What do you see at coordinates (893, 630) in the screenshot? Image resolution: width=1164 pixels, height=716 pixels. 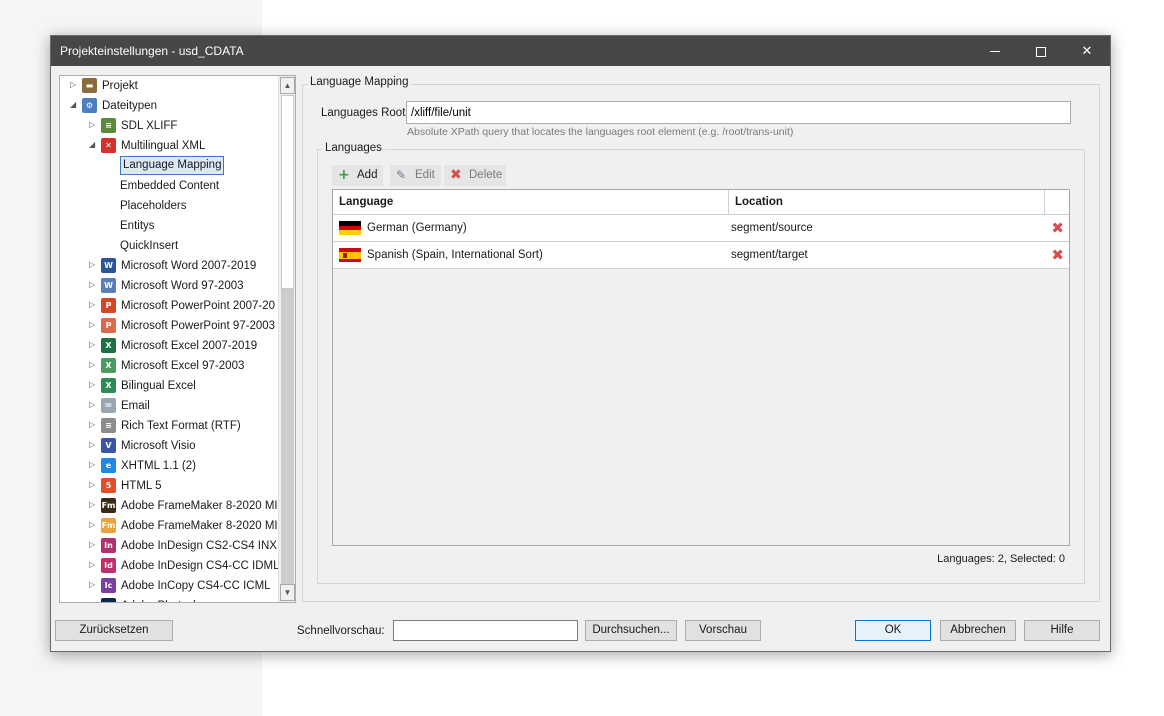 I see `ok-button: OK` at bounding box center [893, 630].